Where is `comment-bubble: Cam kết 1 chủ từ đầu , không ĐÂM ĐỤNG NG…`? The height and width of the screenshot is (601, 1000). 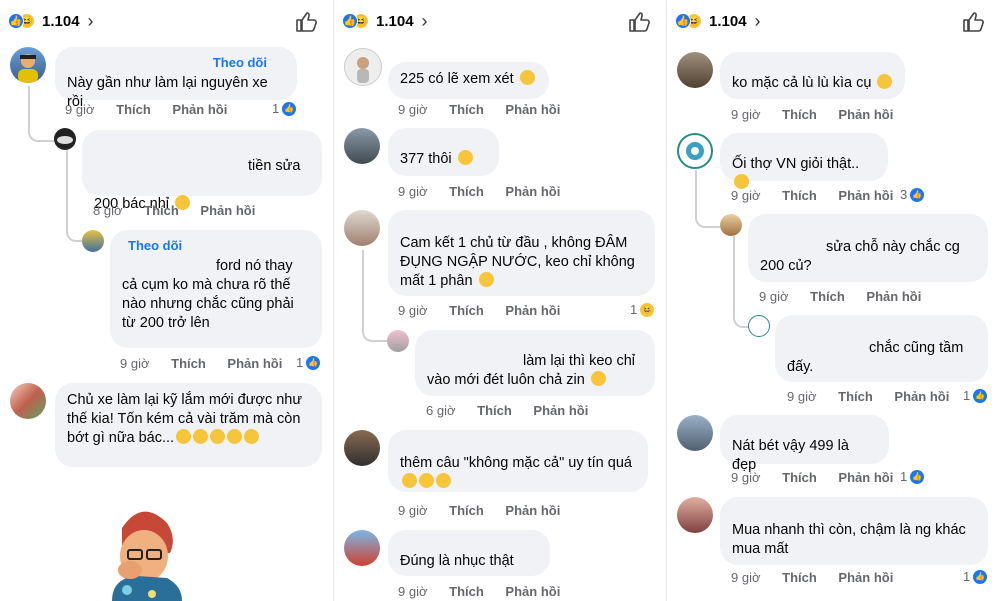
comment-bubble: Cam kết 1 chủ từ đầu , không ĐÂM ĐỤNG NG… is located at coordinates (521, 253).